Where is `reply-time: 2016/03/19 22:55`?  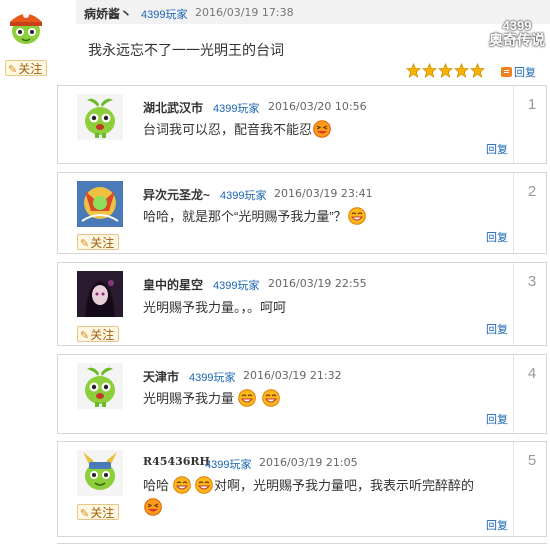
reply-time: 2016/03/19 22:55 is located at coordinates (317, 283).